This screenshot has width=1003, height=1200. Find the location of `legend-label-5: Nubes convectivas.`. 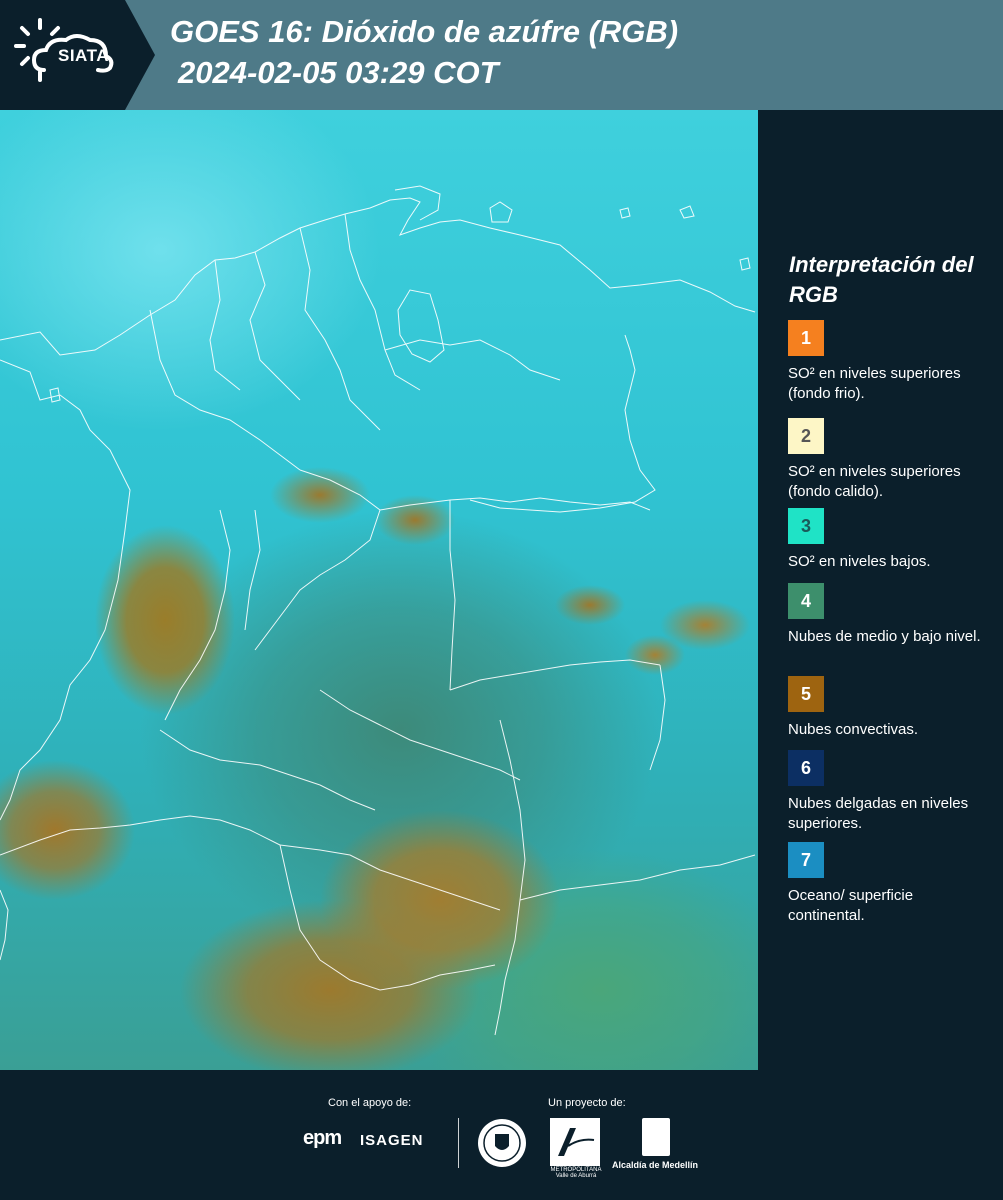

legend-label-5: Nubes convectivas. is located at coordinates (853, 729).